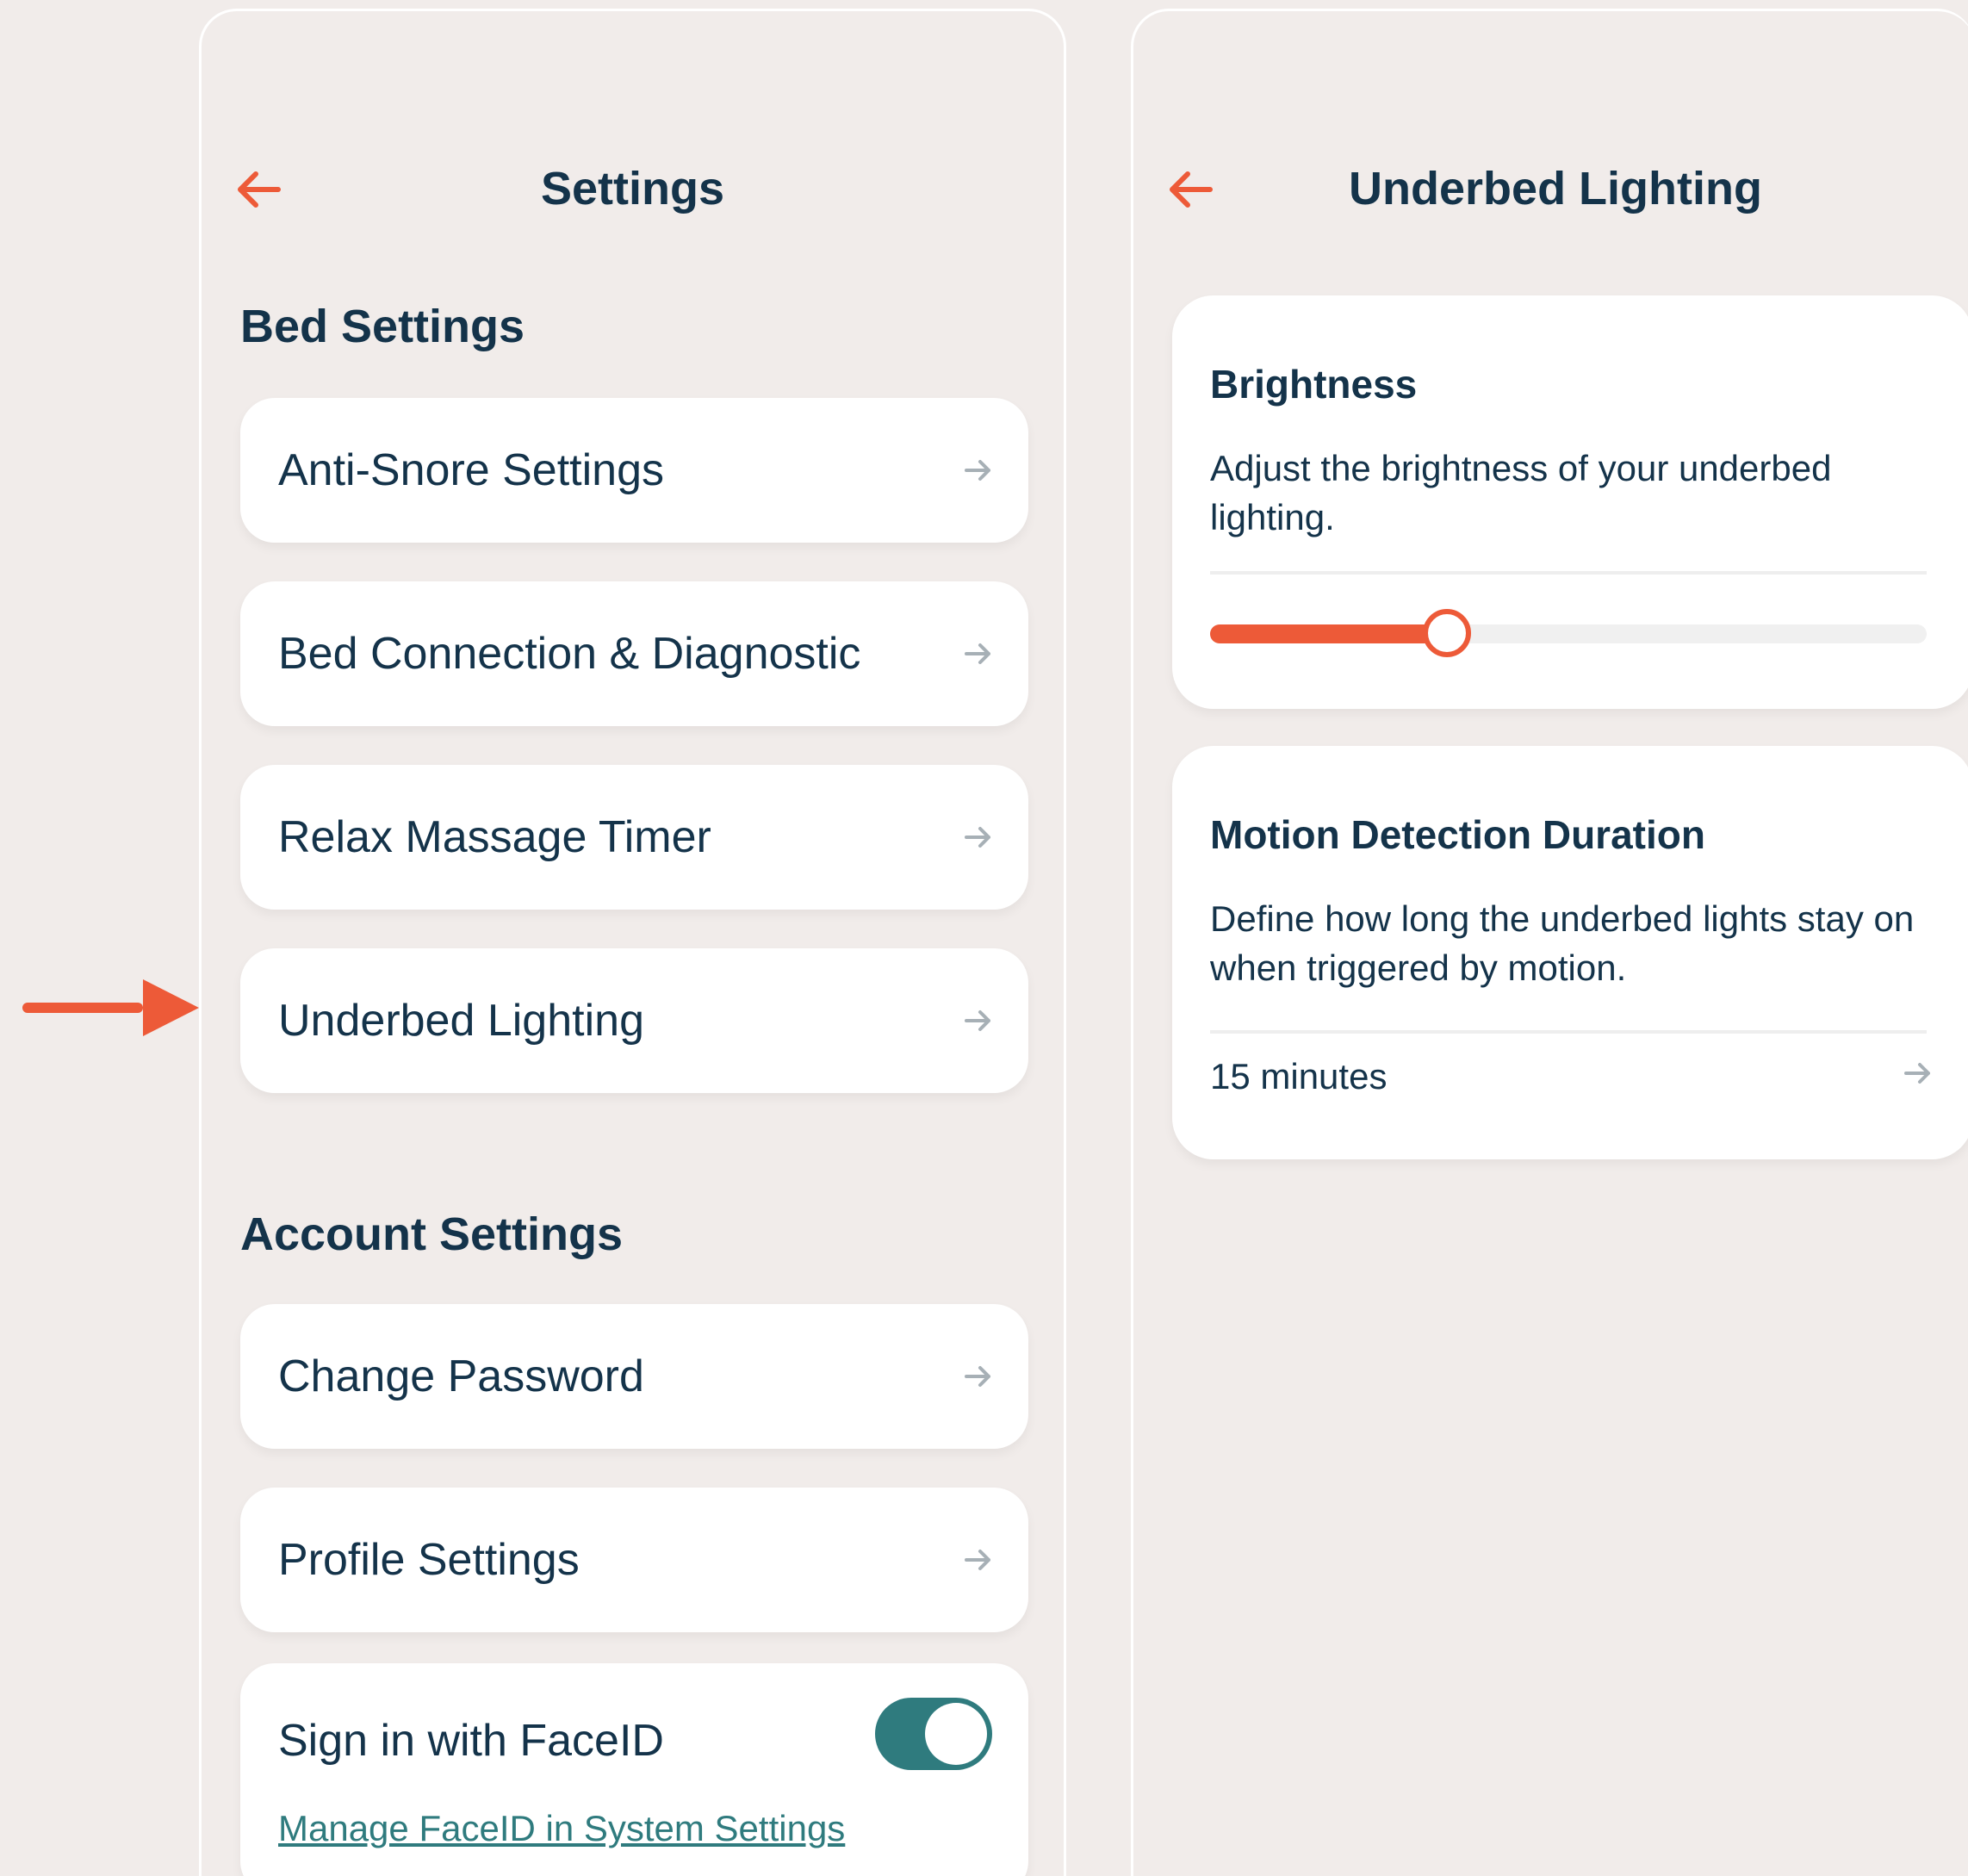  I want to click on row-anti-snore-settings: Anti-Snore Settings, so click(634, 470).